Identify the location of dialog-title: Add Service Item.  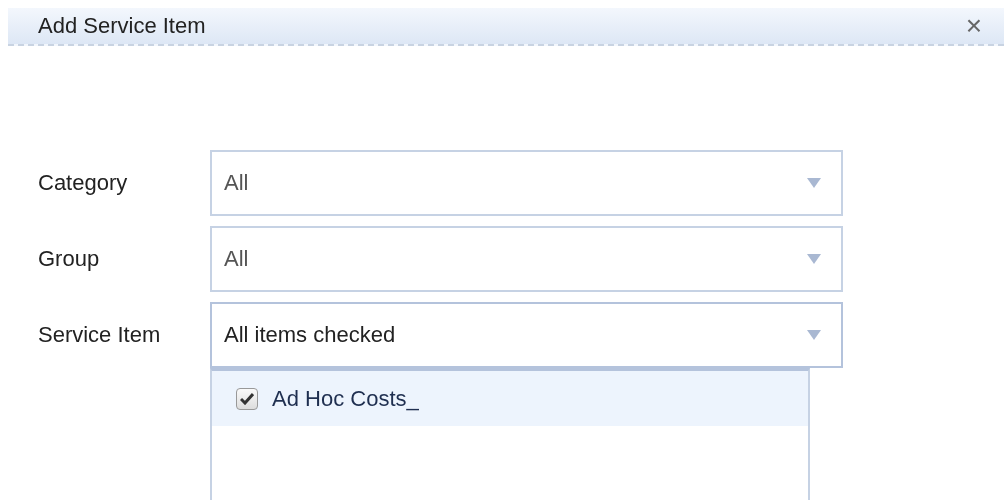
(122, 26).